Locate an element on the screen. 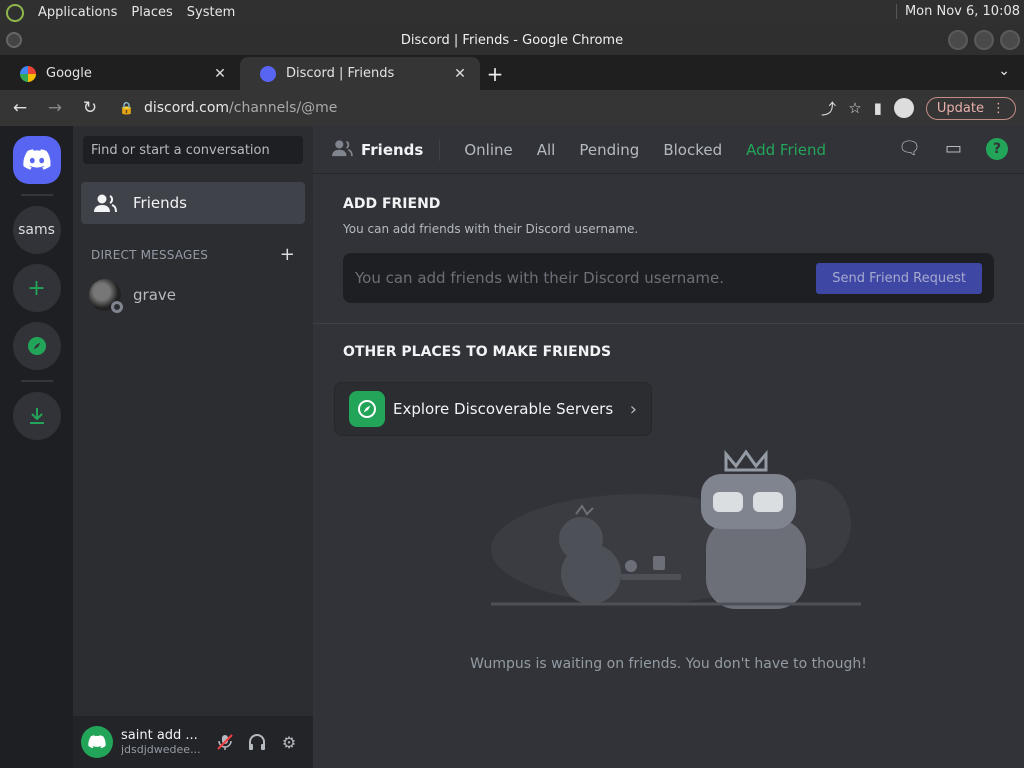 Image resolution: width=1024 pixels, height=768 pixels. lock-icon: 🔒 is located at coordinates (126, 108).